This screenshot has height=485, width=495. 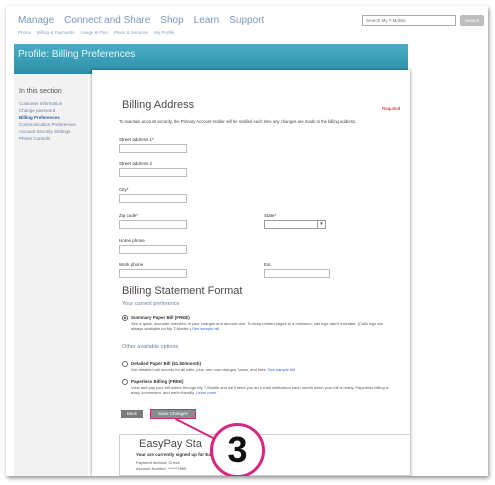 I want to click on save-changes-button: Save Changes, so click(x=173, y=414).